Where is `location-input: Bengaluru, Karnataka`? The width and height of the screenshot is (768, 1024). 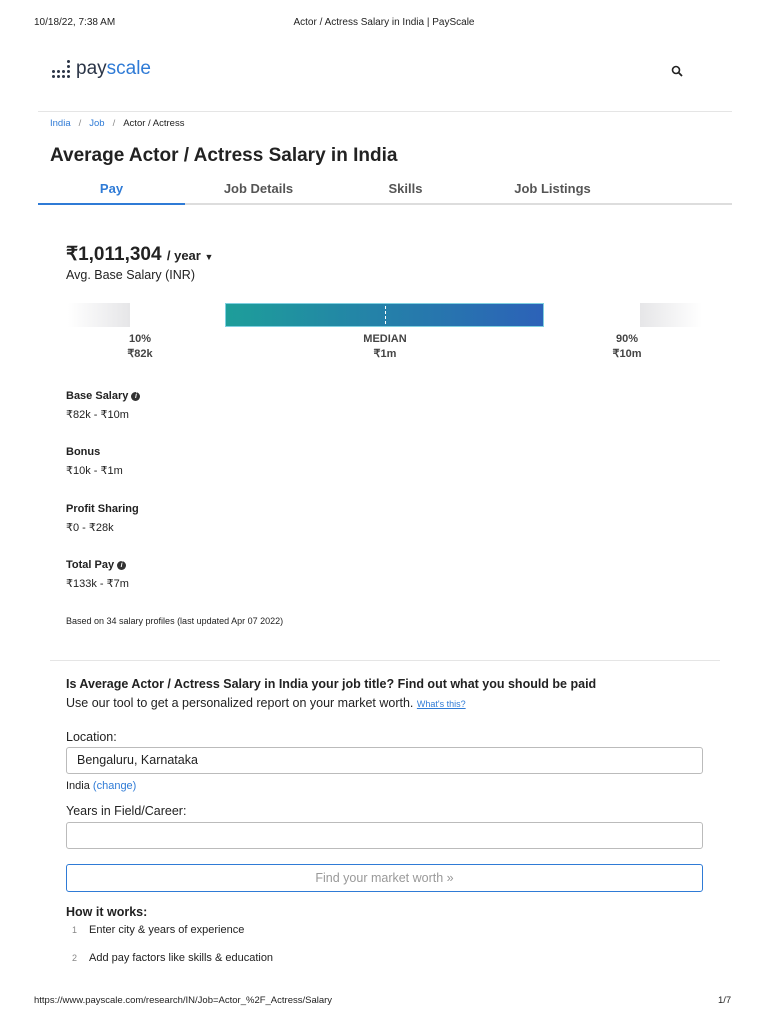 location-input: Bengaluru, Karnataka is located at coordinates (384, 760).